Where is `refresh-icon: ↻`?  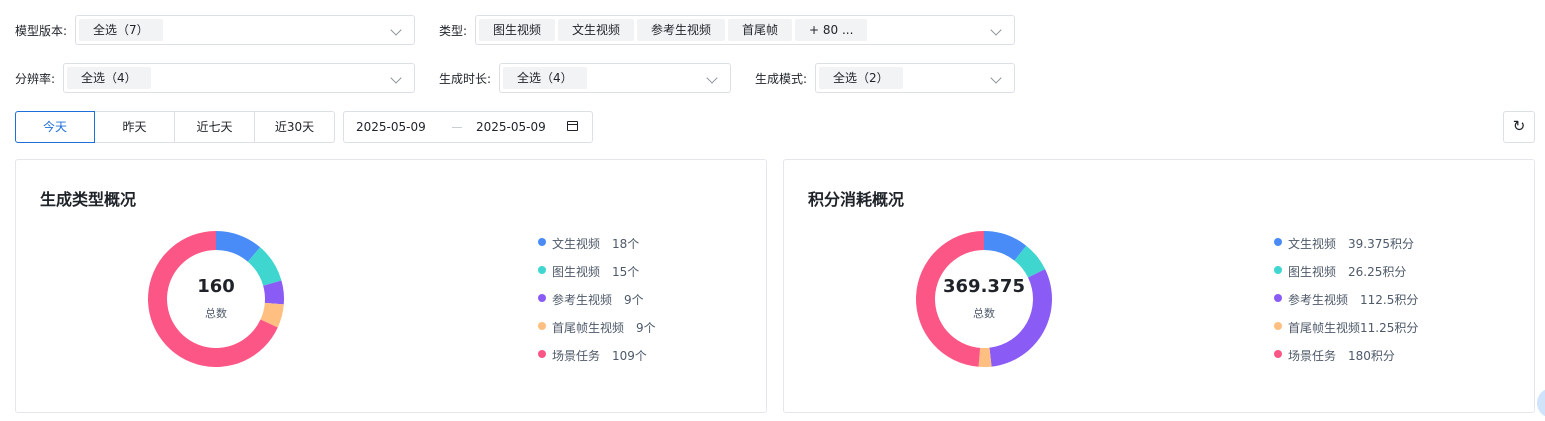 refresh-icon: ↻ is located at coordinates (1519, 126).